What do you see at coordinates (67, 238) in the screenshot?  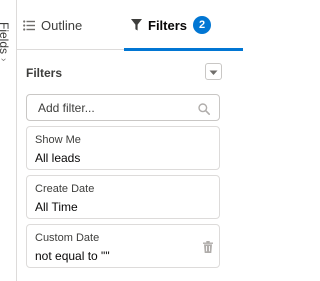 I see `filter-label: Custom Date` at bounding box center [67, 238].